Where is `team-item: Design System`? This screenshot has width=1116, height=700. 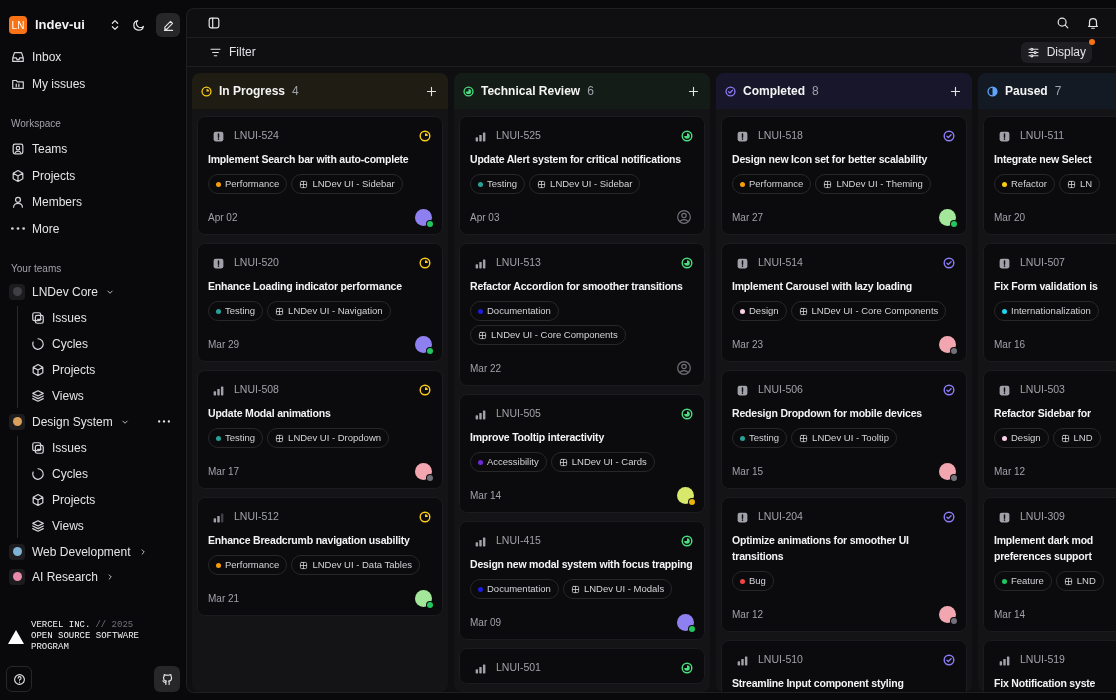
team-item: Design System is located at coordinates (82, 421).